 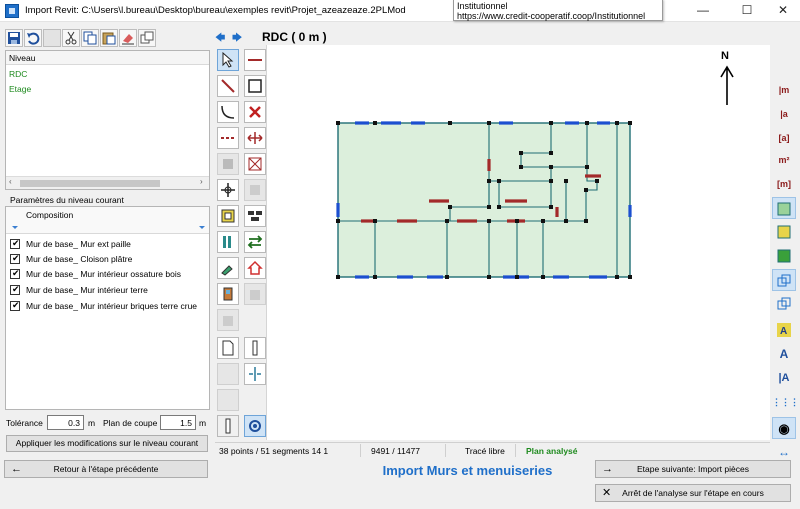 What do you see at coordinates (10, 181) in the screenshot?
I see `scroll-left-icon: ‹` at bounding box center [10, 181].